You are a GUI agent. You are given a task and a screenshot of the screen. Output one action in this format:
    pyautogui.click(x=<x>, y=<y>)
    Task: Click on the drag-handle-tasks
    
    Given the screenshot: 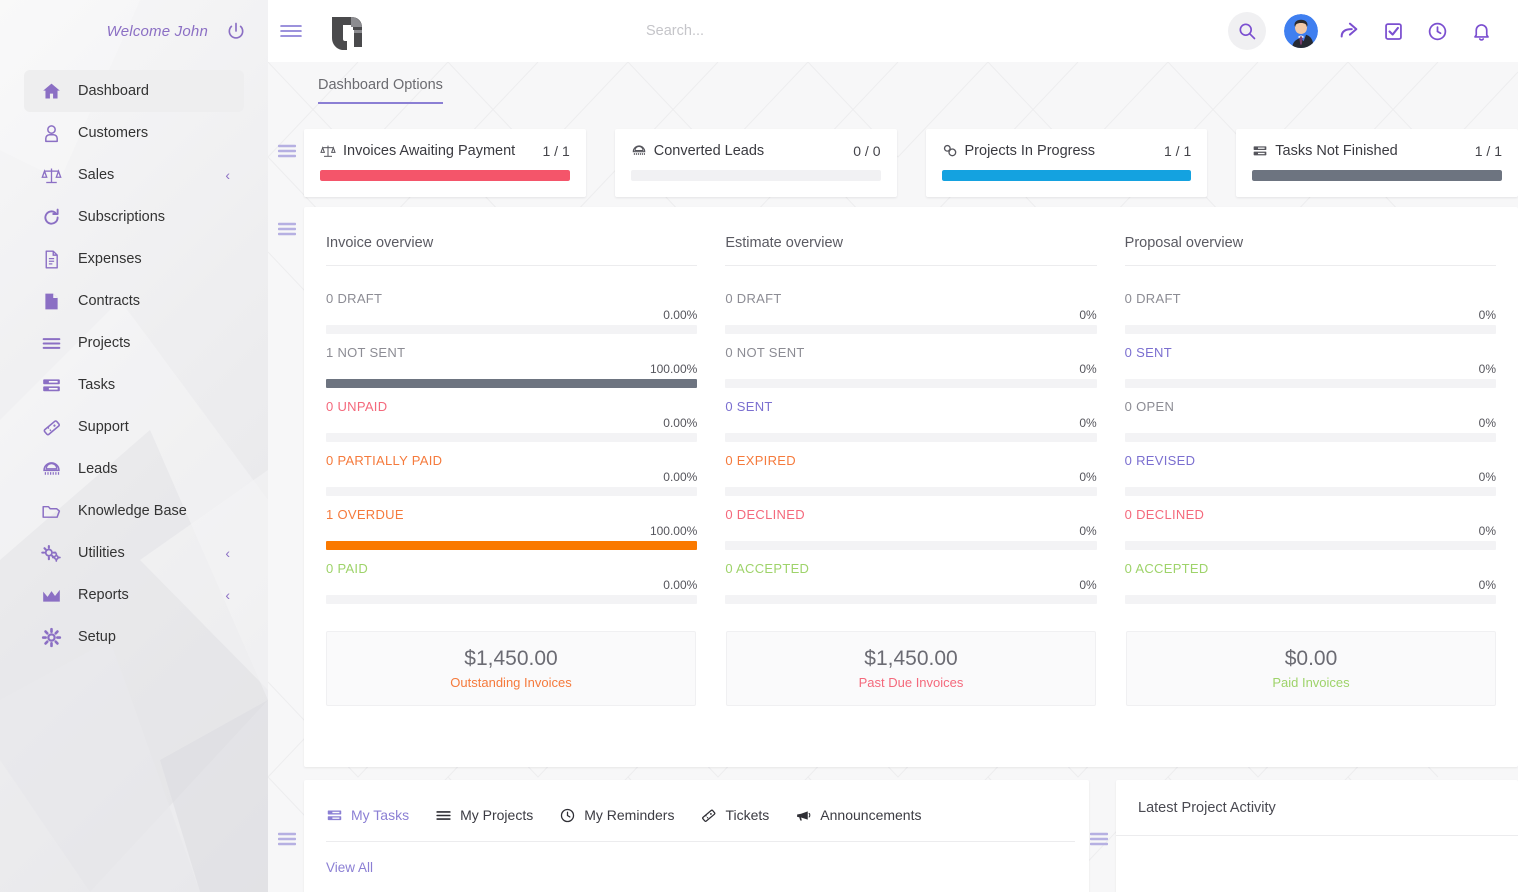 What is the action you would take?
    pyautogui.click(x=287, y=839)
    